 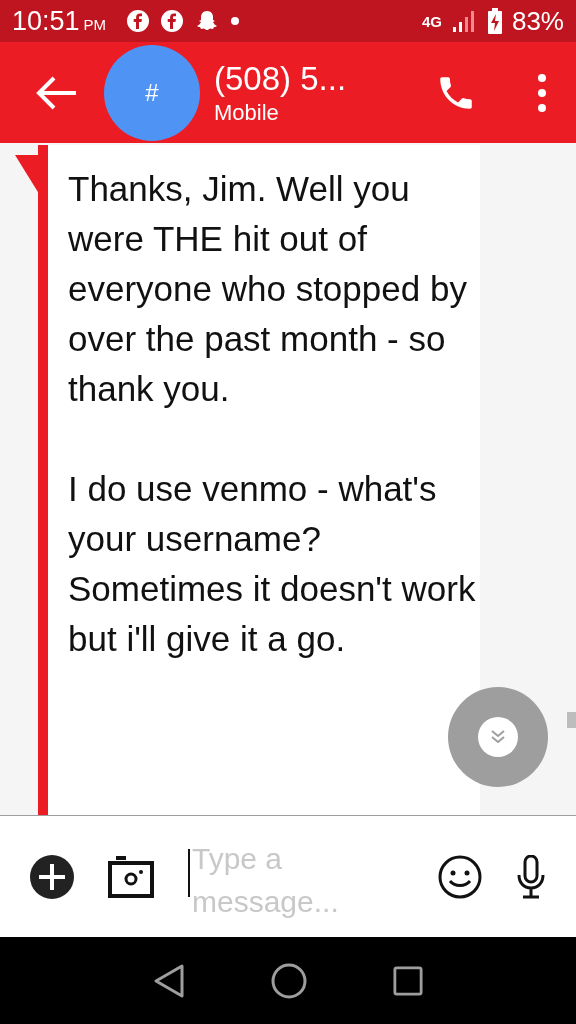 What do you see at coordinates (531, 876) in the screenshot?
I see `microphone-icon` at bounding box center [531, 876].